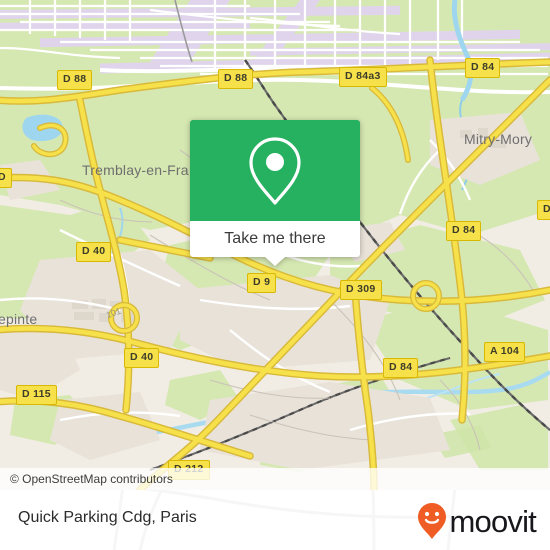 Image resolution: width=550 pixels, height=550 pixels. Describe the element at coordinates (505, 352) in the screenshot. I see `road-shield: A 104` at that location.